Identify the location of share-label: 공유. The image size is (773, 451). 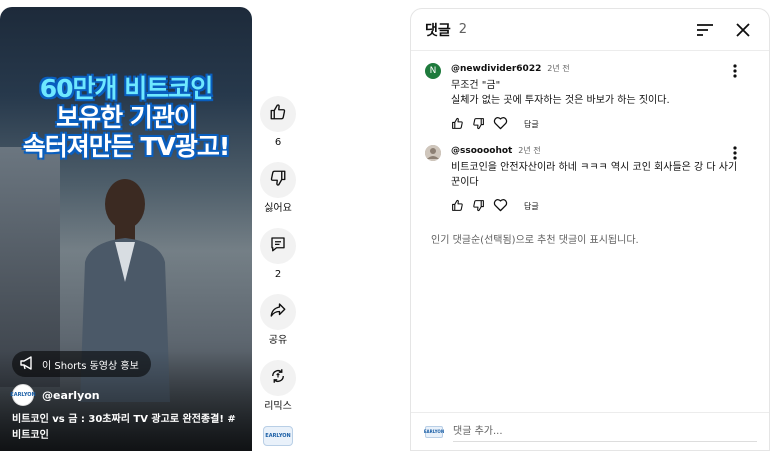
(278, 340).